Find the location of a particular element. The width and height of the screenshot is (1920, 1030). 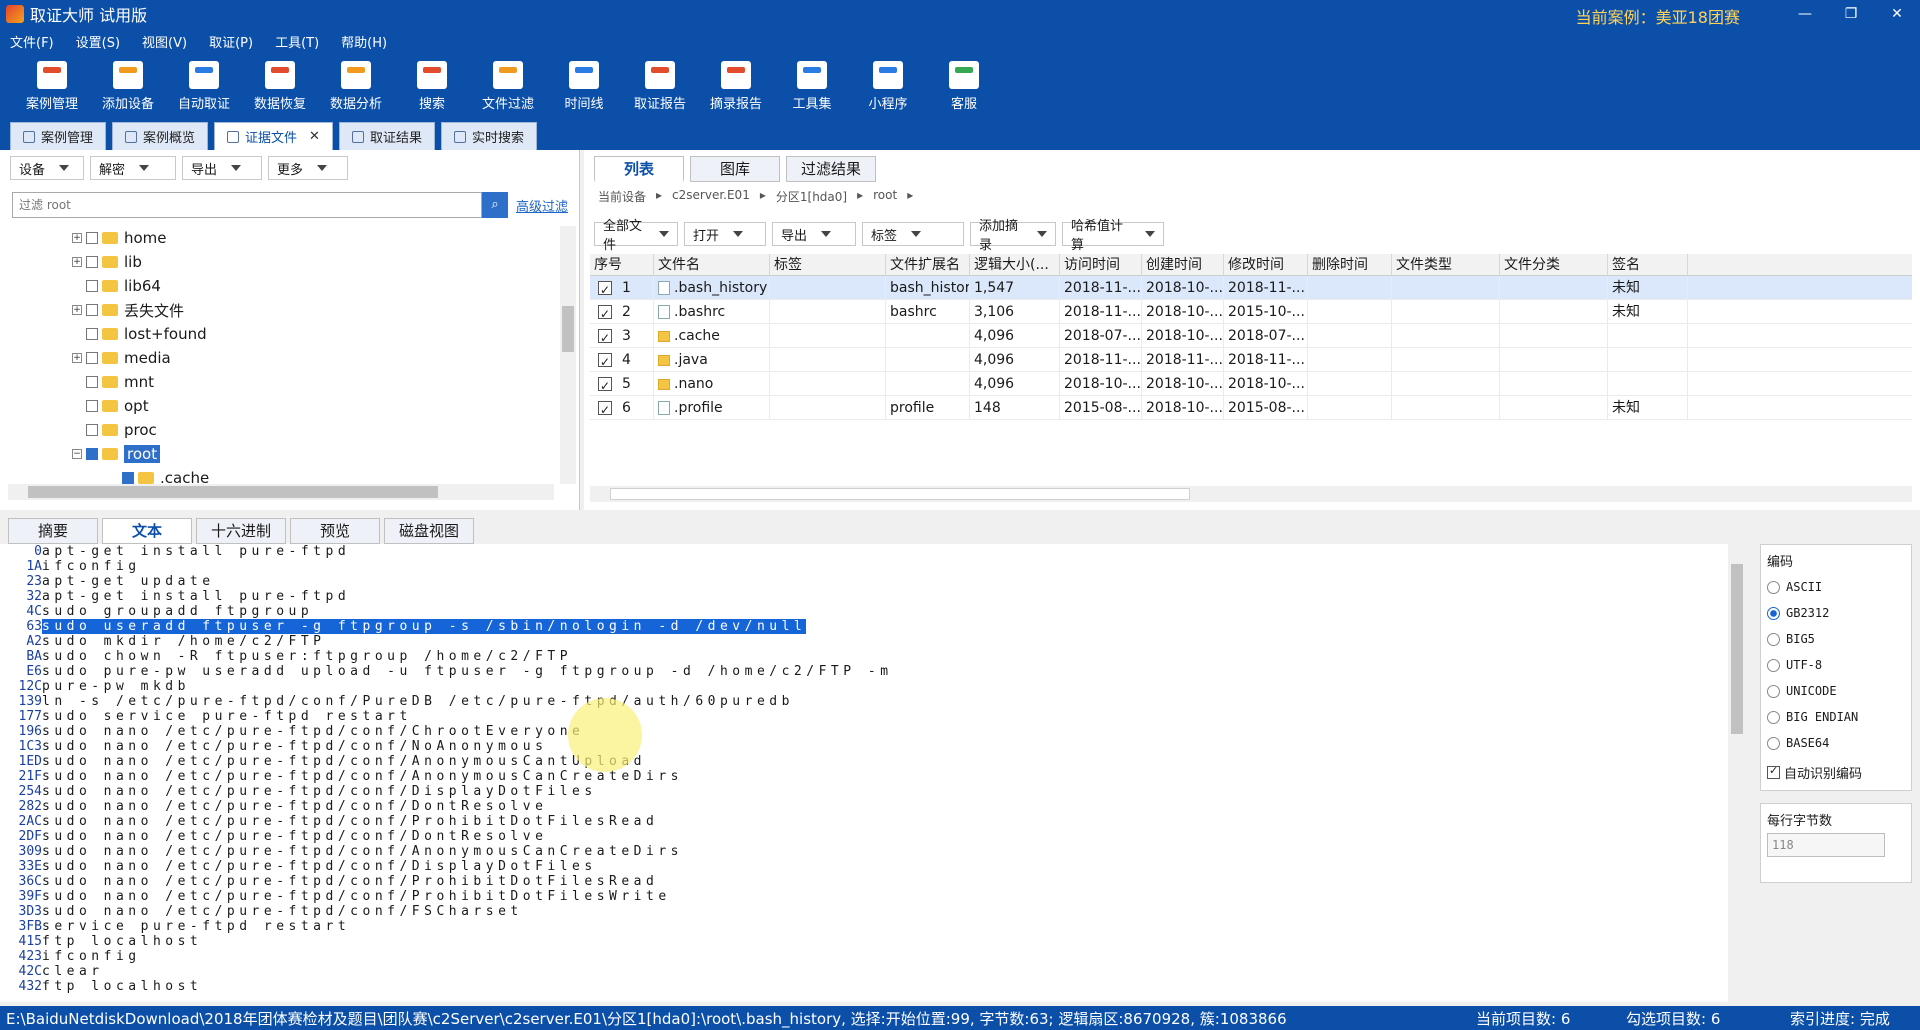

tree-vertical-scrollbar is located at coordinates (568, 355).